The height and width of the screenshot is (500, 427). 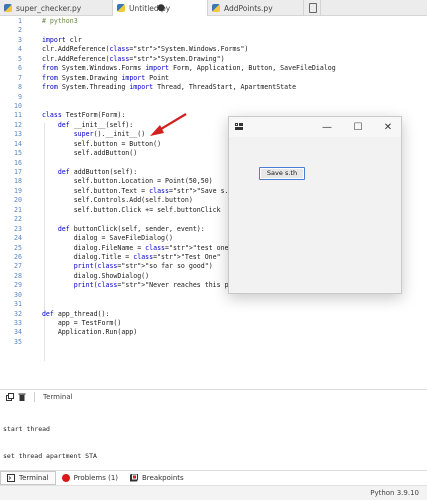 What do you see at coordinates (10, 397) in the screenshot?
I see `copy-icon` at bounding box center [10, 397].